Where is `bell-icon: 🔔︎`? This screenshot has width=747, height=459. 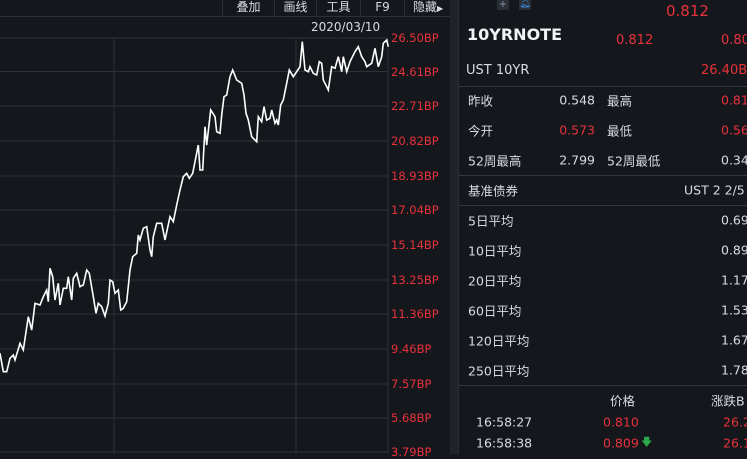
bell-icon: 🔔︎ is located at coordinates (525, 5).